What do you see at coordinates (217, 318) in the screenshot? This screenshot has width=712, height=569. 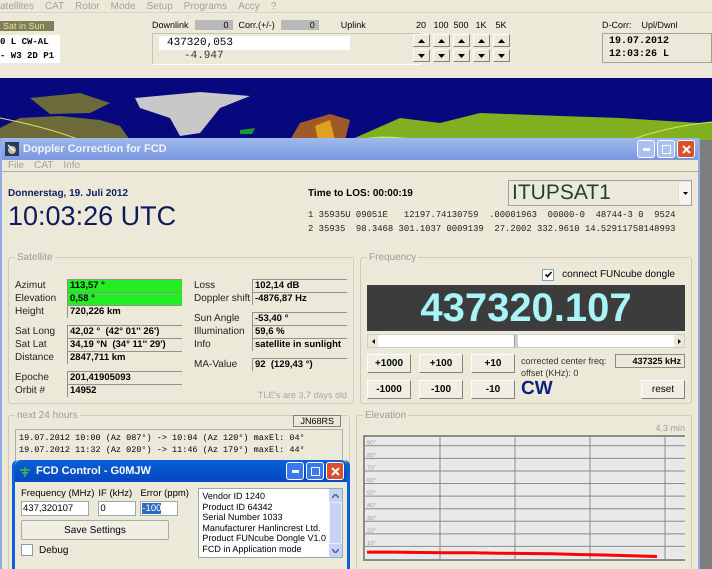 I see `field-label: Sun Angle` at bounding box center [217, 318].